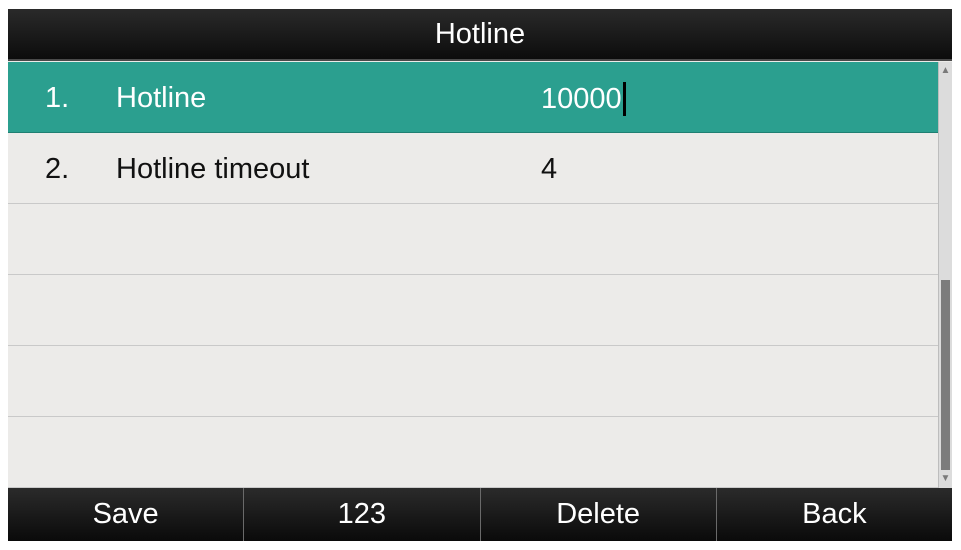  I want to click on scroll-thumb, so click(945, 375).